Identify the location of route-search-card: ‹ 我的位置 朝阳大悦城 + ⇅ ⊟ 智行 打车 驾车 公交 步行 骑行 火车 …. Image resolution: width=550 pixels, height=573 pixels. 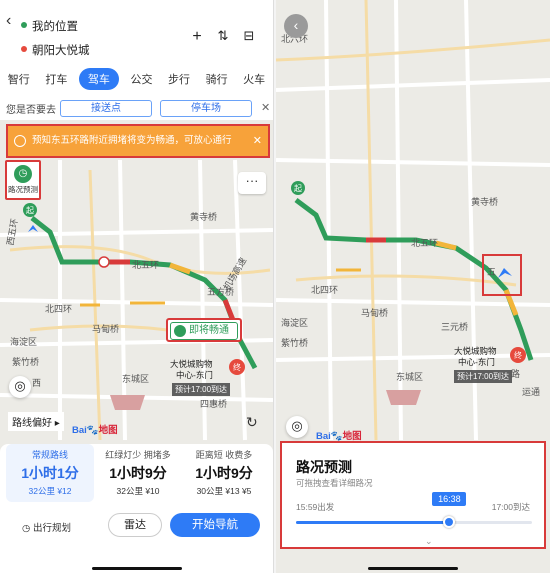
(136, 60).